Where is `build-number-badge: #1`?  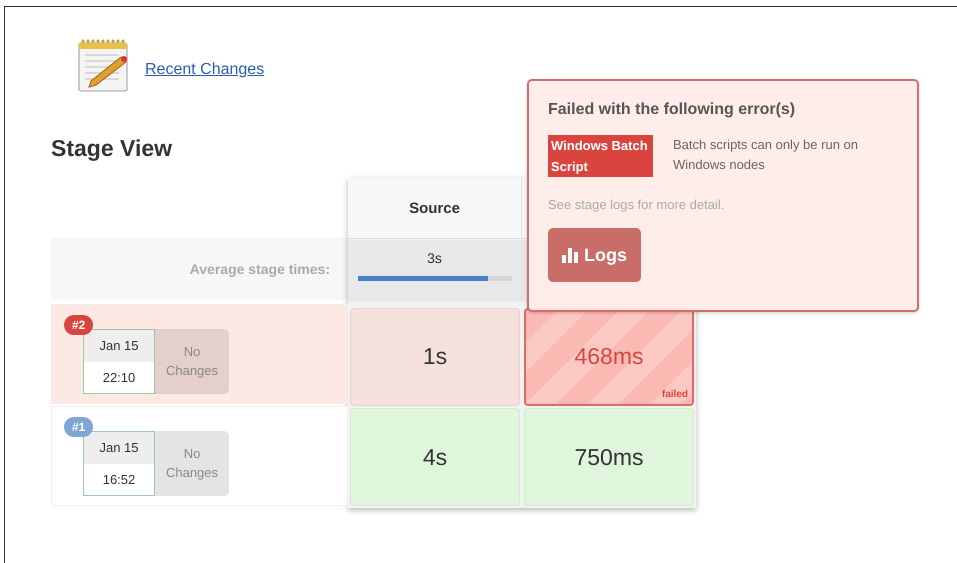
build-number-badge: #1 is located at coordinates (79, 427).